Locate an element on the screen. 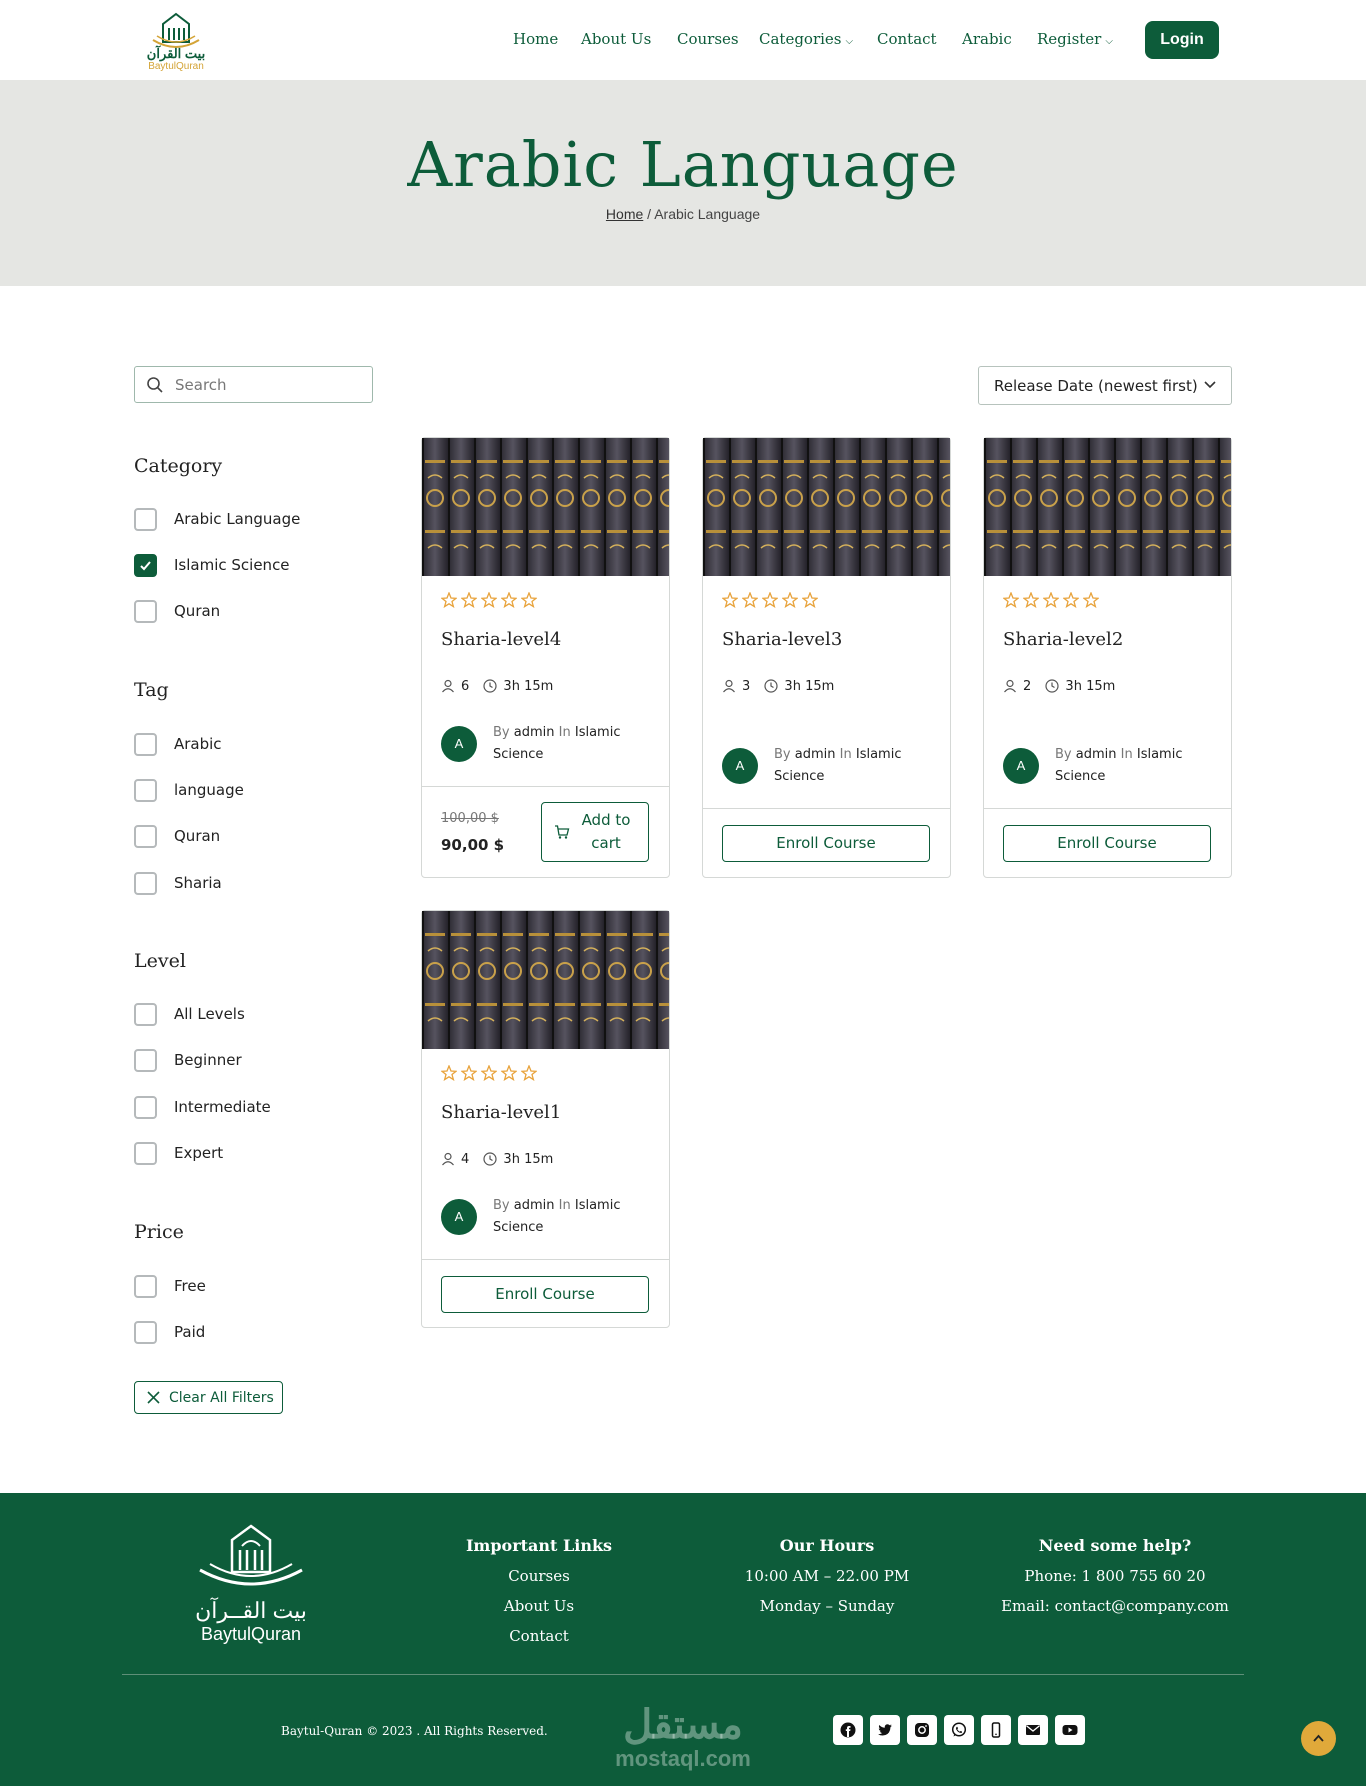  by-label: By is located at coordinates (501, 732).